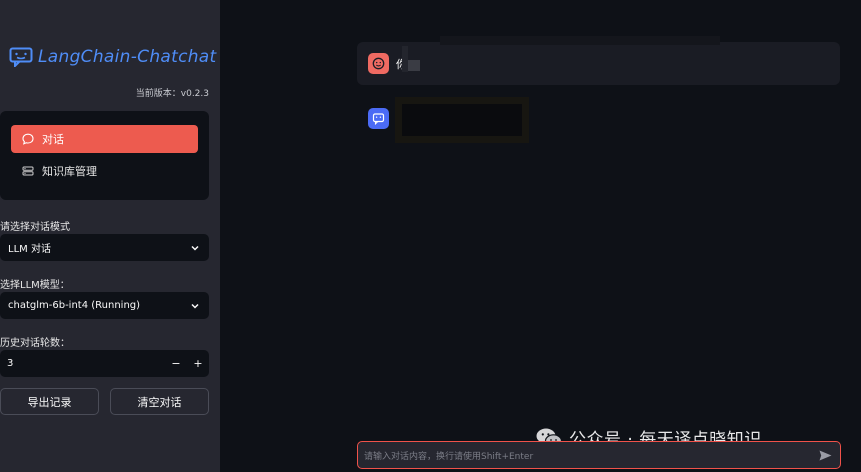  What do you see at coordinates (35, 285) in the screenshot?
I see `model-label: 选择LLM模型：` at bounding box center [35, 285].